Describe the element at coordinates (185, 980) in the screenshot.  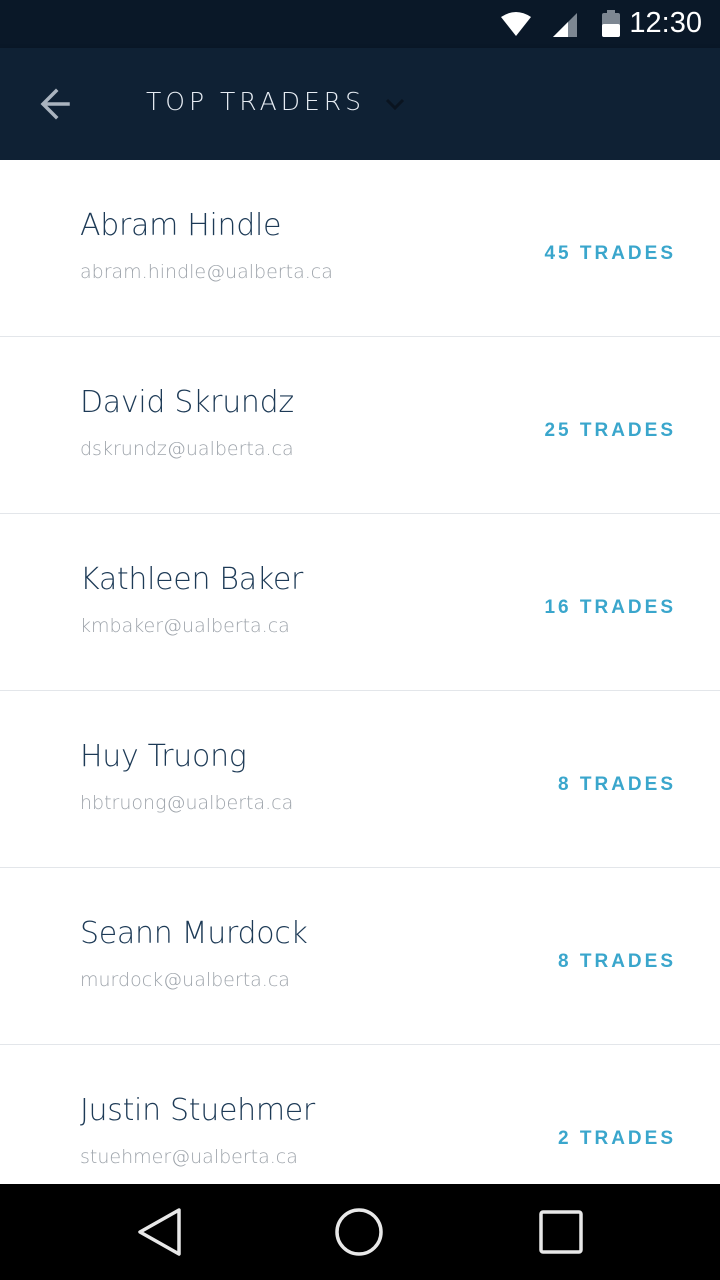
I see `trader-email: murdock@ualberta.ca` at that location.